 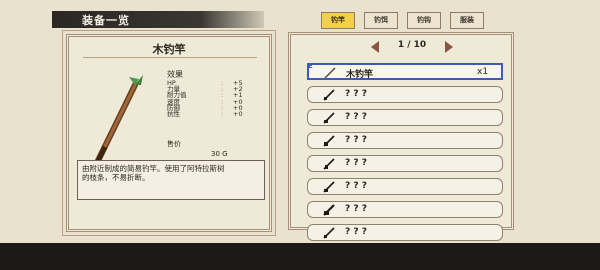 What do you see at coordinates (300, 256) in the screenshot?
I see `bottom-bar` at bounding box center [300, 256].